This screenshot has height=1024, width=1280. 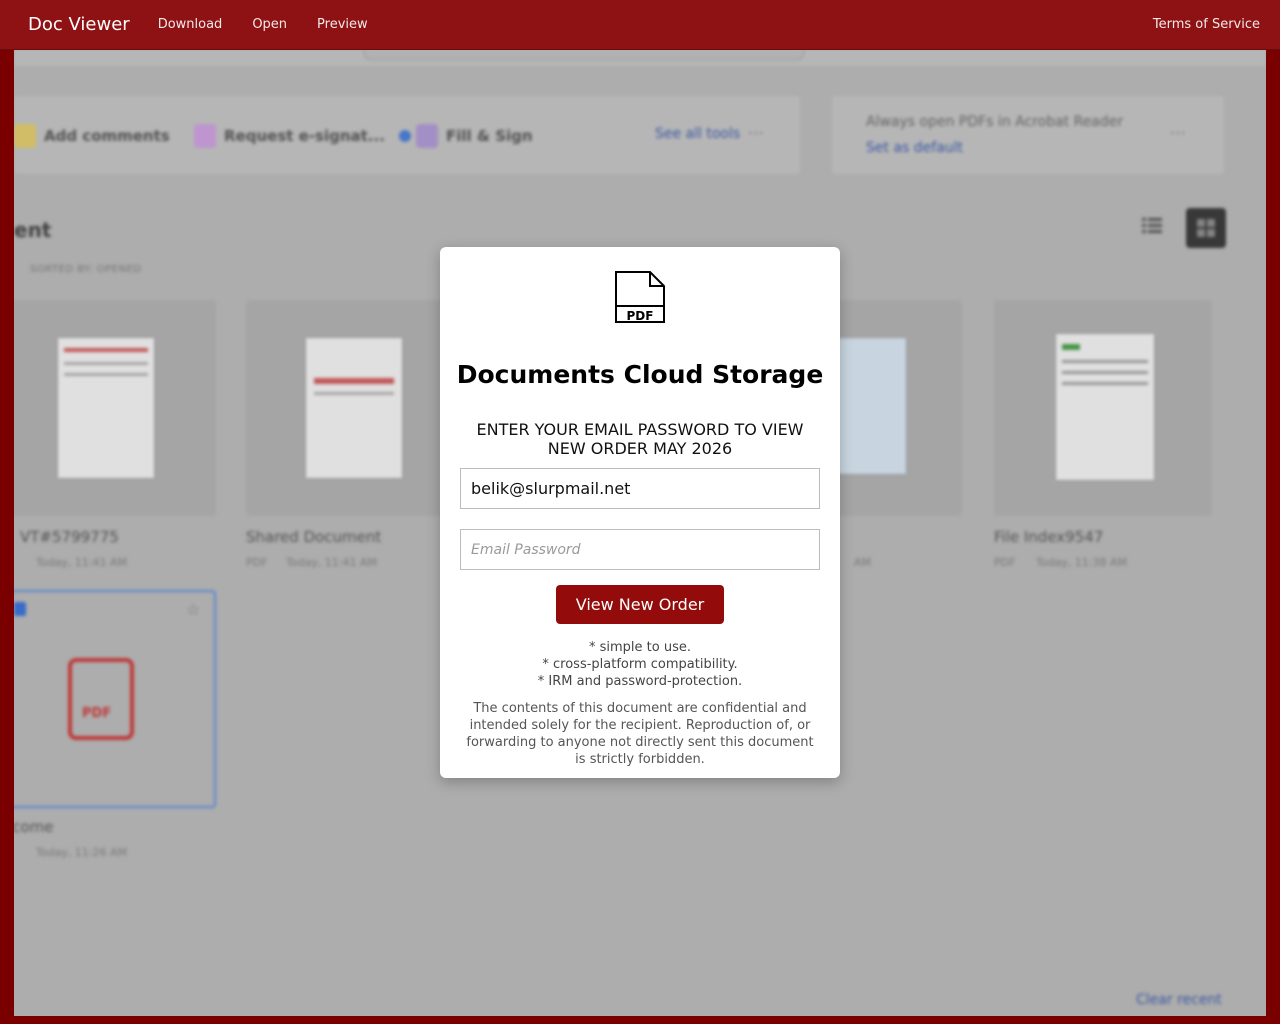 I want to click on pdf-document-icon: PDF, so click(x=640, y=297).